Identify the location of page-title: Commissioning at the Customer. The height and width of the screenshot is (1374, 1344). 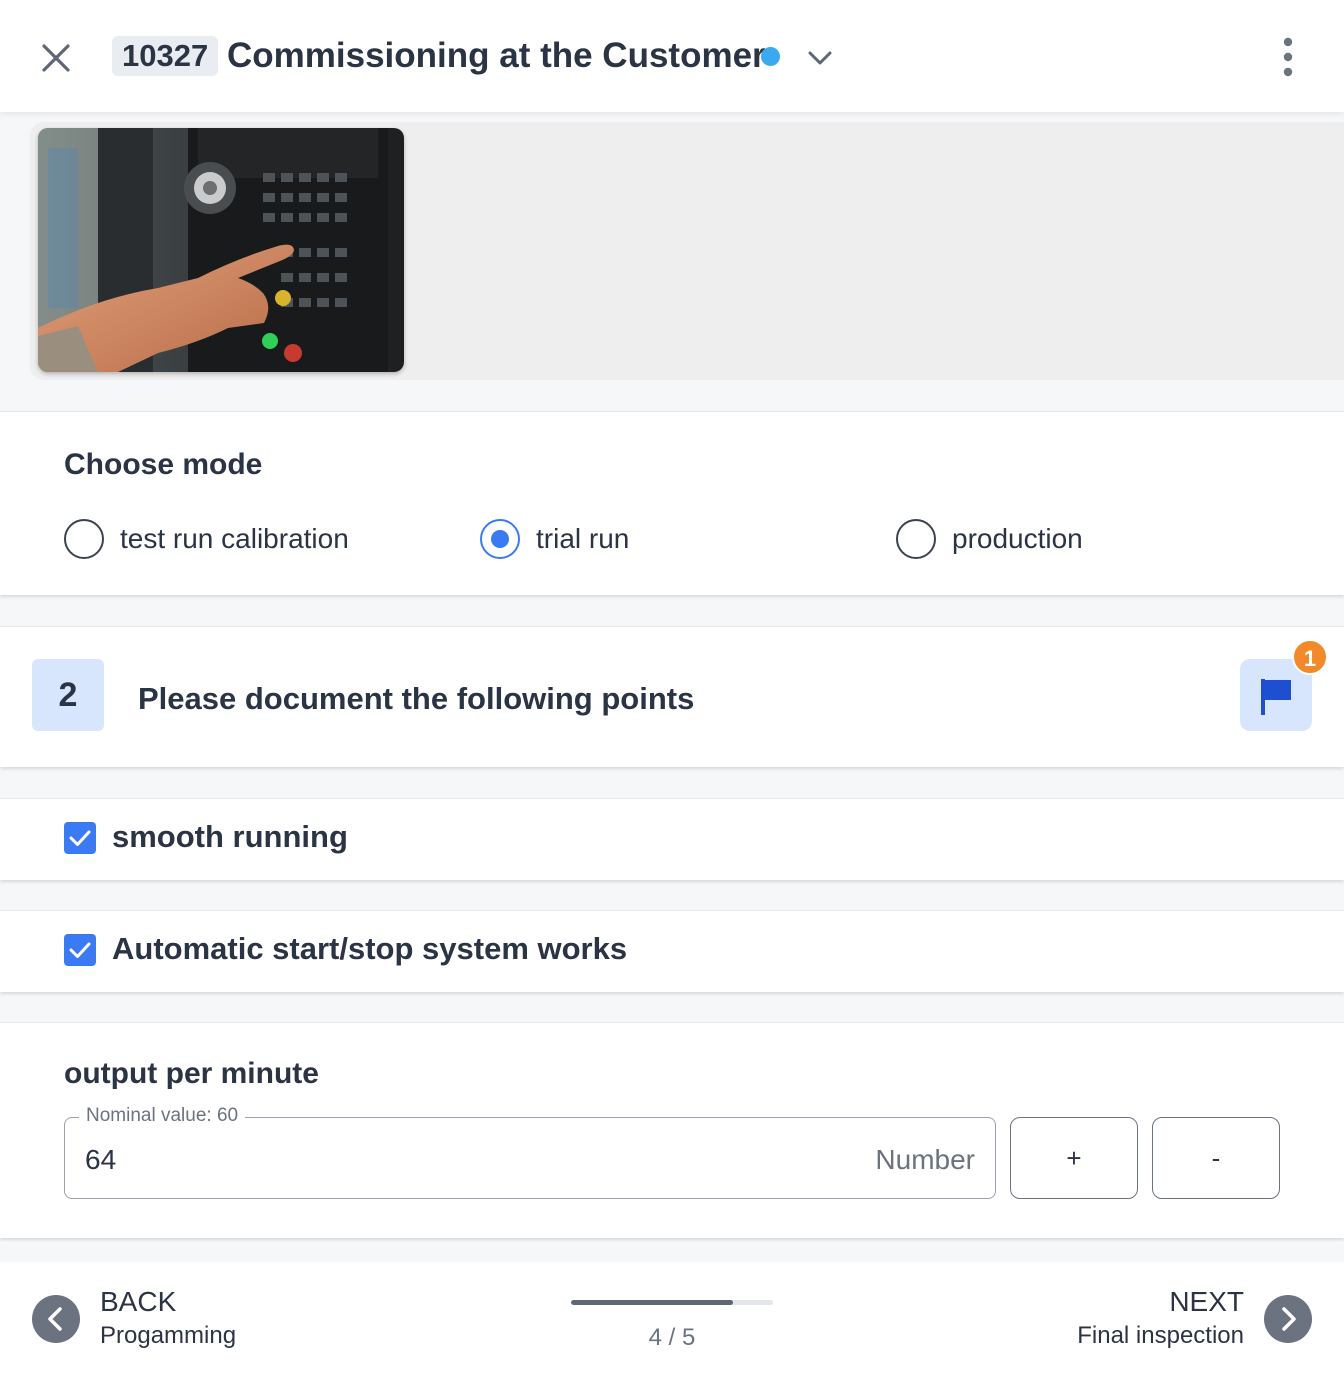
(496, 55).